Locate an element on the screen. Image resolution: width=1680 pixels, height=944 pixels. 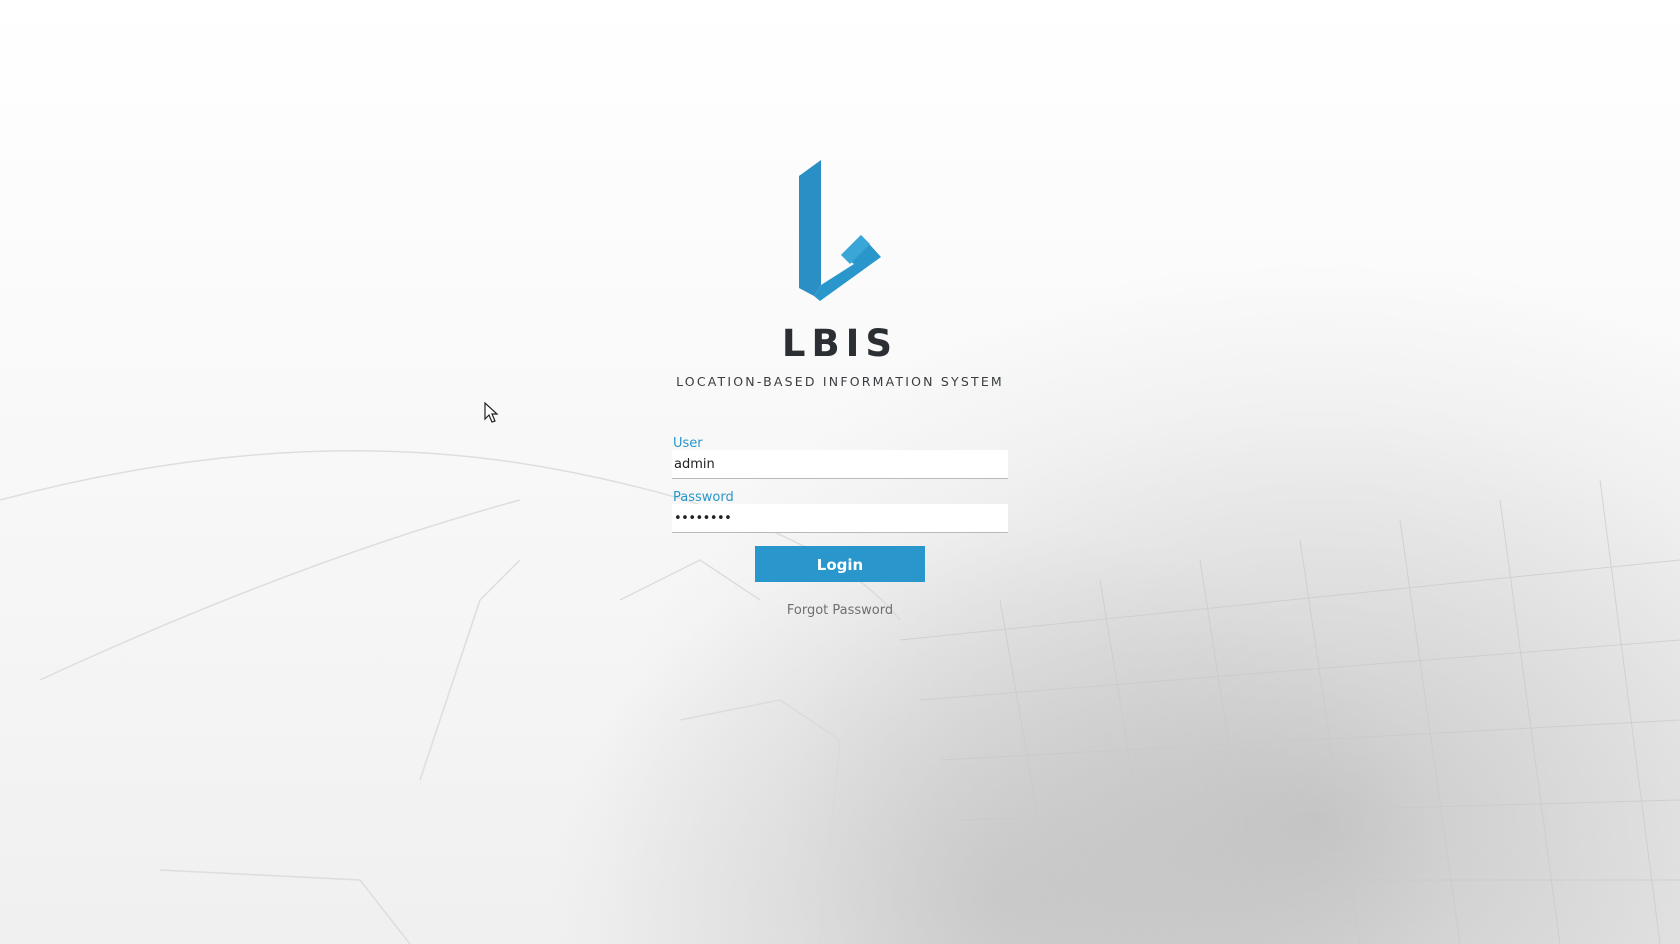
user-label: User is located at coordinates (688, 443).